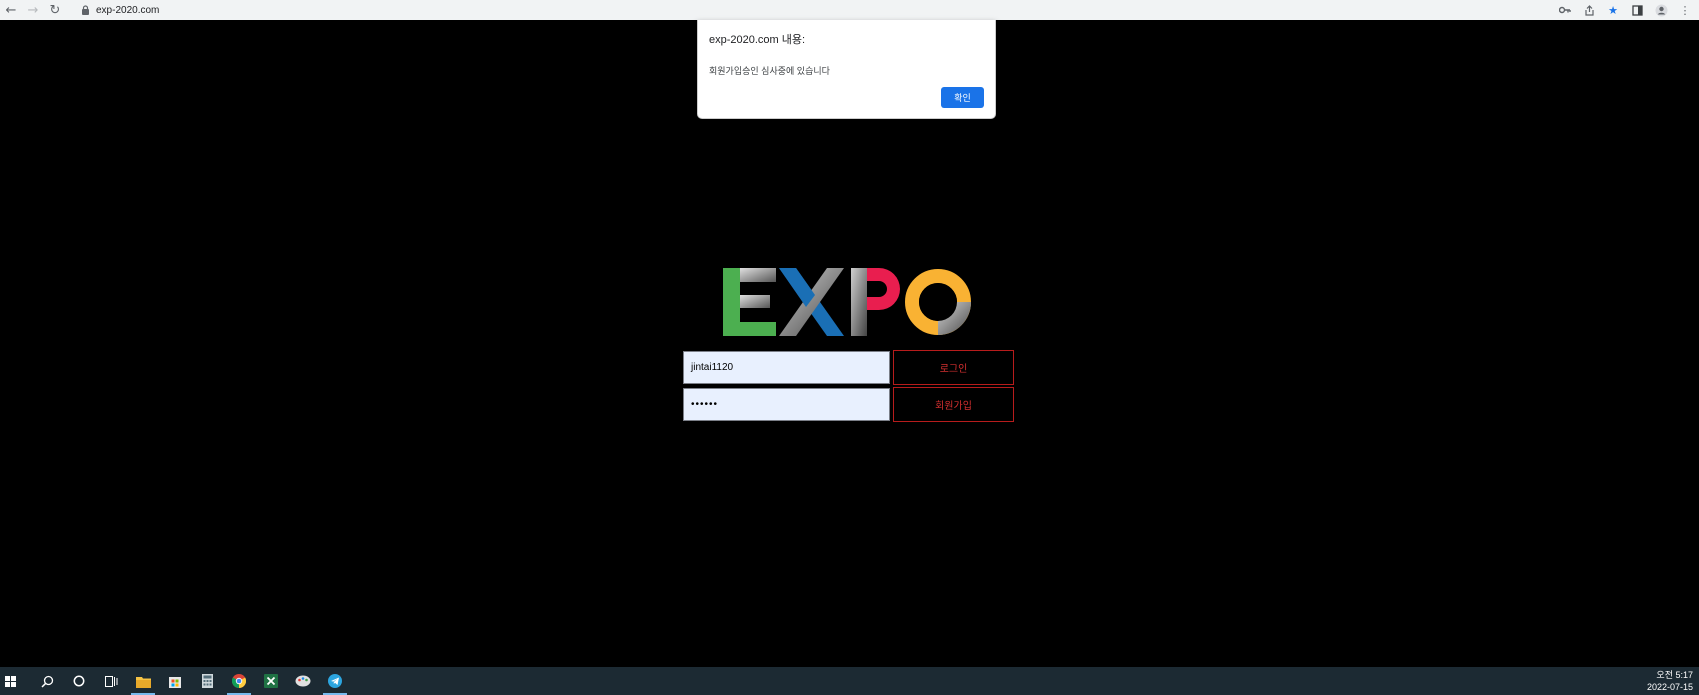  I want to click on paint-icon, so click(303, 681).